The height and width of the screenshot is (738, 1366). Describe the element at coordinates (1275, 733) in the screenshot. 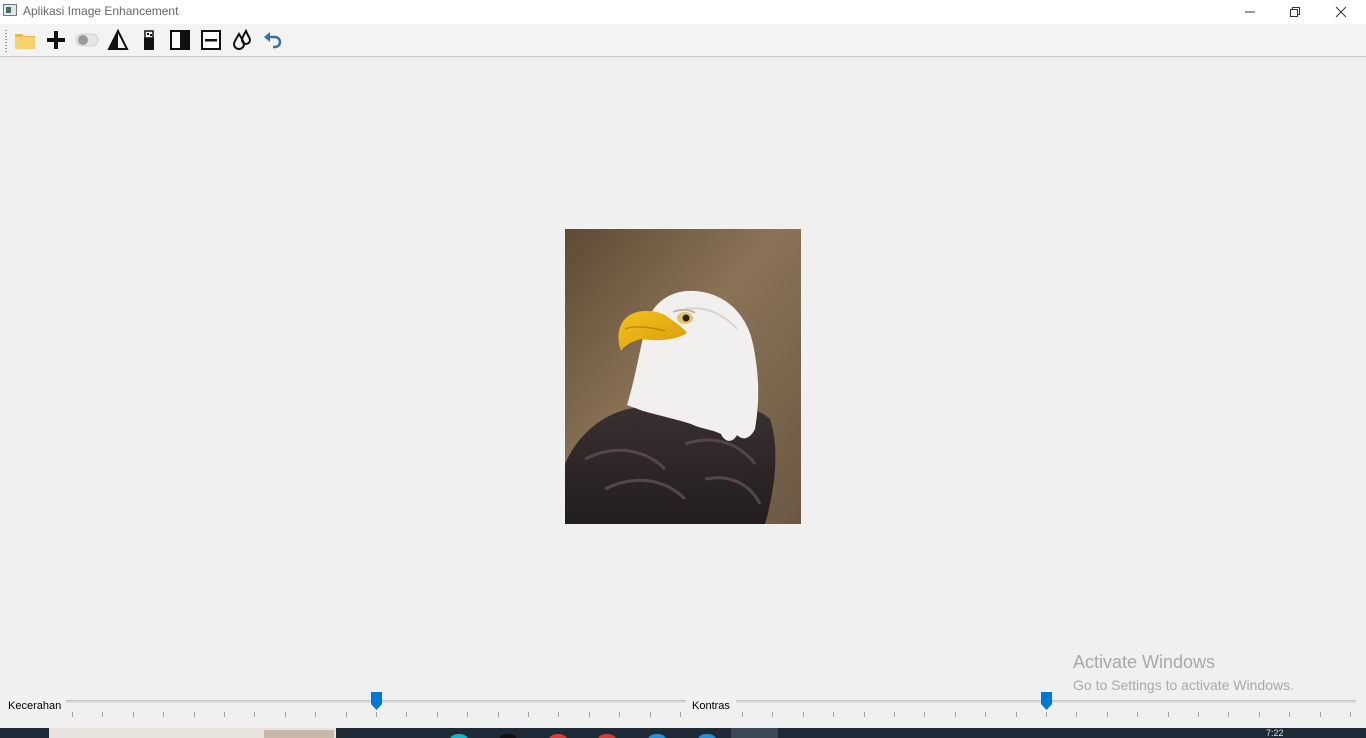

I see `taskbar-clock: 7:22` at that location.